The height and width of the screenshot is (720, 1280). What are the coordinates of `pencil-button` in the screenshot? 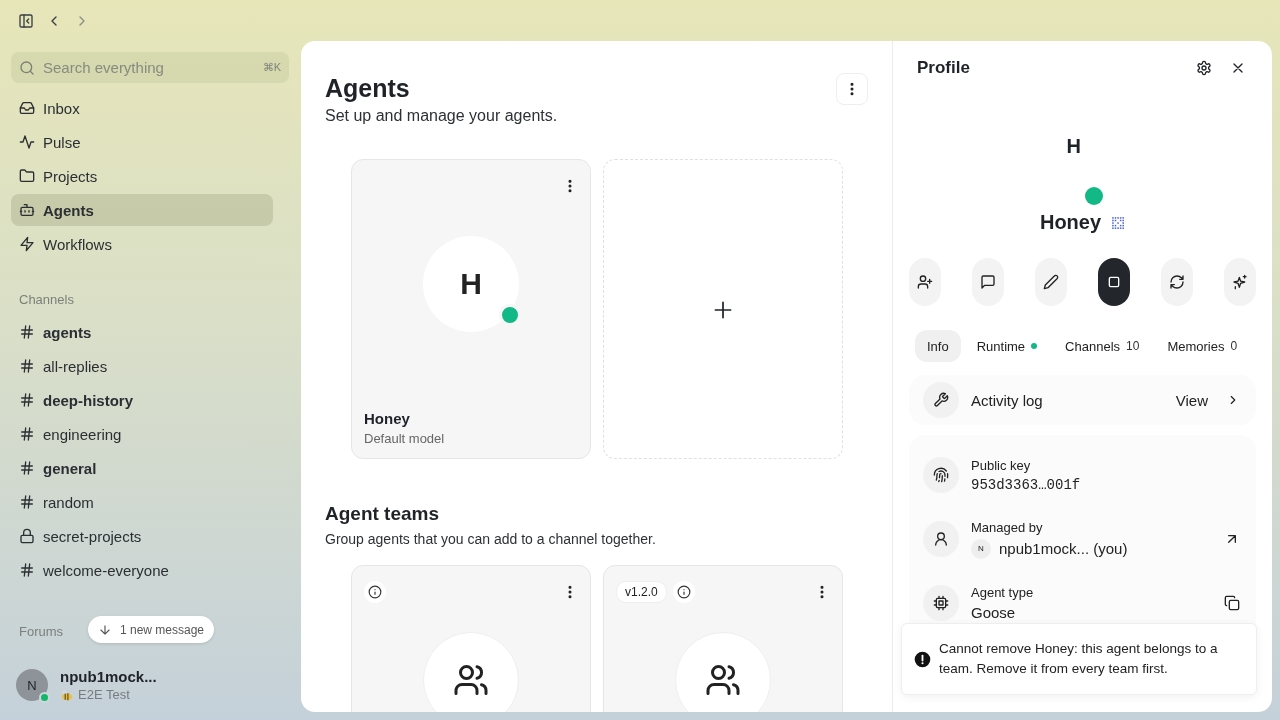 It's located at (1051, 282).